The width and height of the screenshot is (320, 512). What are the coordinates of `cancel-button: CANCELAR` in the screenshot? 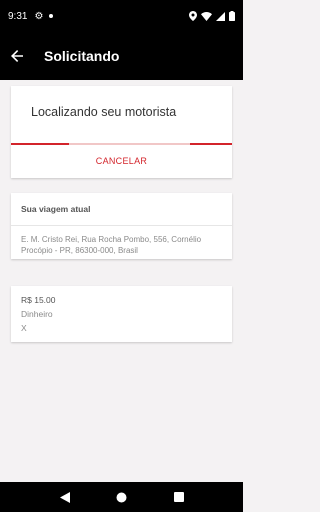 It's located at (121, 161).